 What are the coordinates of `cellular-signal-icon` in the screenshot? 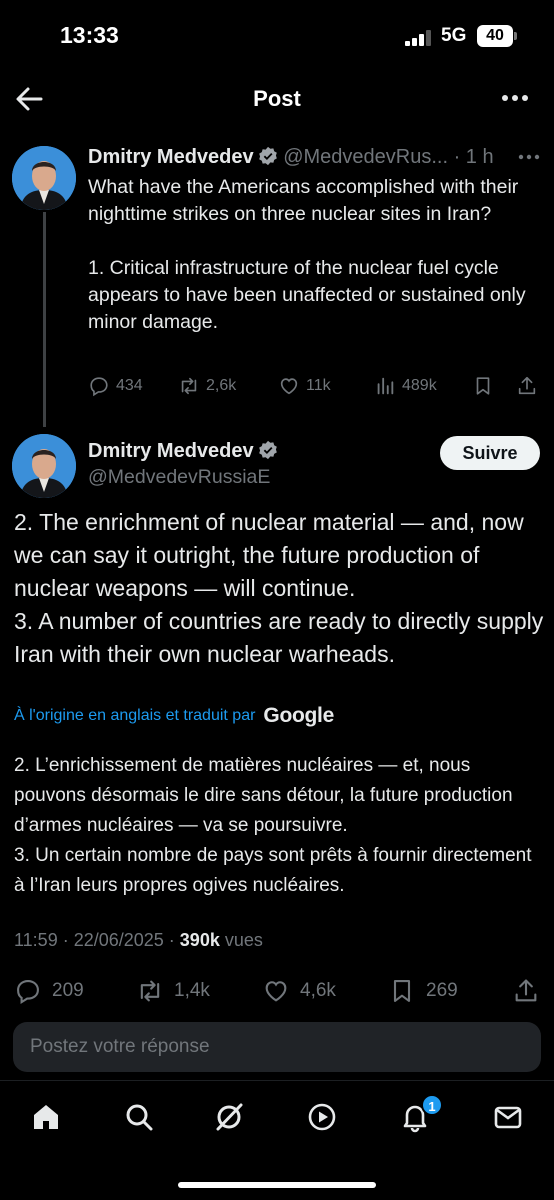 It's located at (420, 38).